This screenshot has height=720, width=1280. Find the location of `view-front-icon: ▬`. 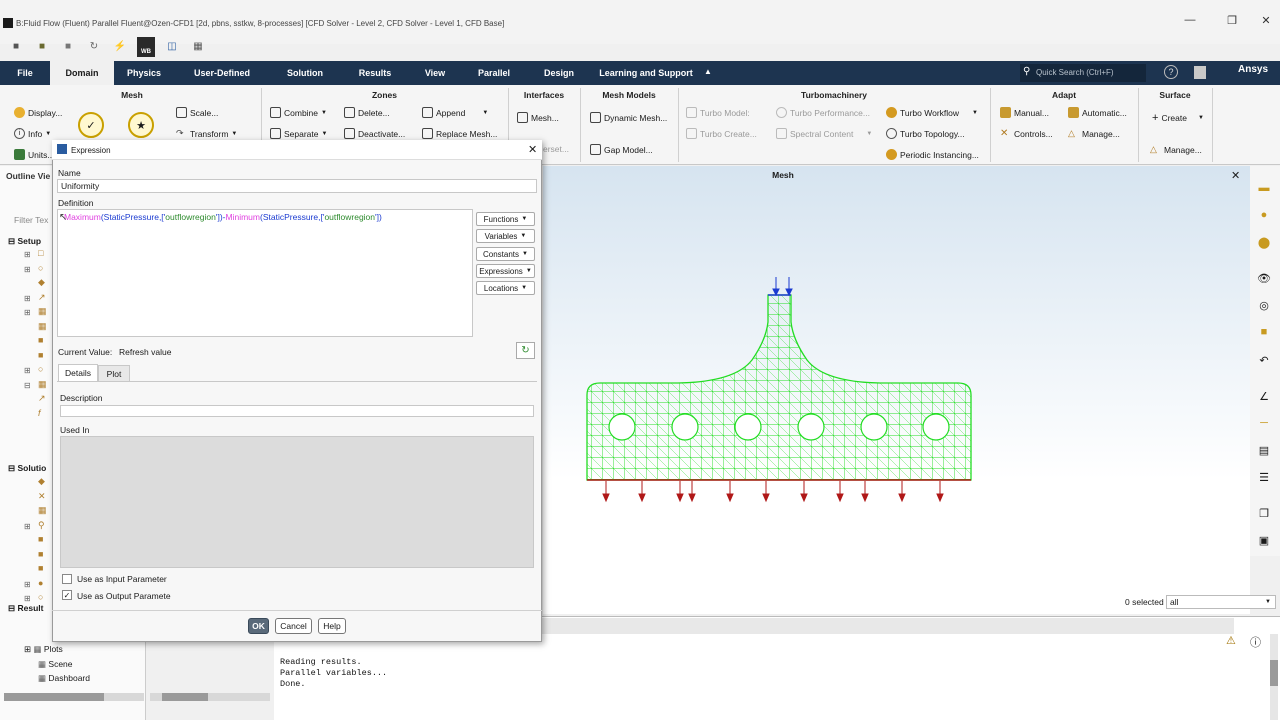

view-front-icon: ▬ is located at coordinates (1264, 188).